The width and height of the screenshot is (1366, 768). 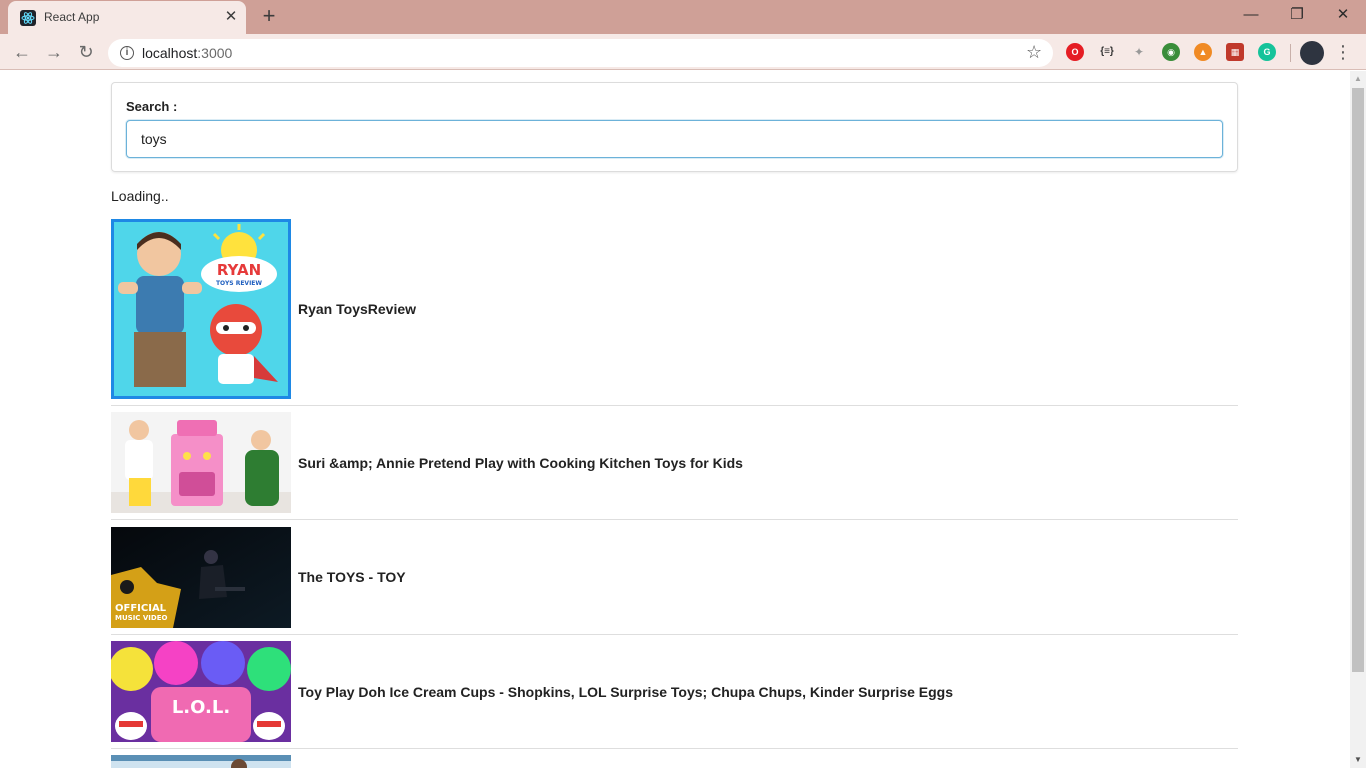 I want to click on video-list-item, so click(x=674, y=758).